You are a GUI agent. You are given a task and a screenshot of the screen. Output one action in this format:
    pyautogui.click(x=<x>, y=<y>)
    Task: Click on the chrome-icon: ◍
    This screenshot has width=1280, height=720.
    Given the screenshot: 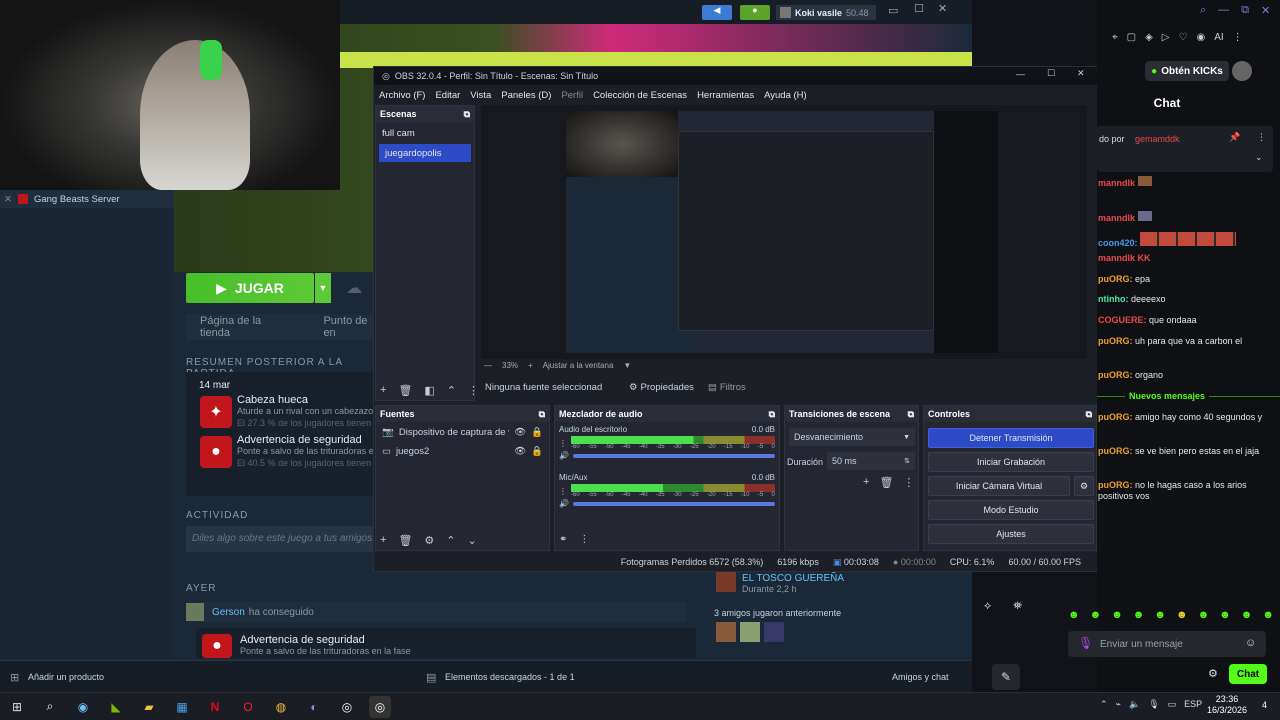 What is the action you would take?
    pyautogui.click(x=281, y=707)
    